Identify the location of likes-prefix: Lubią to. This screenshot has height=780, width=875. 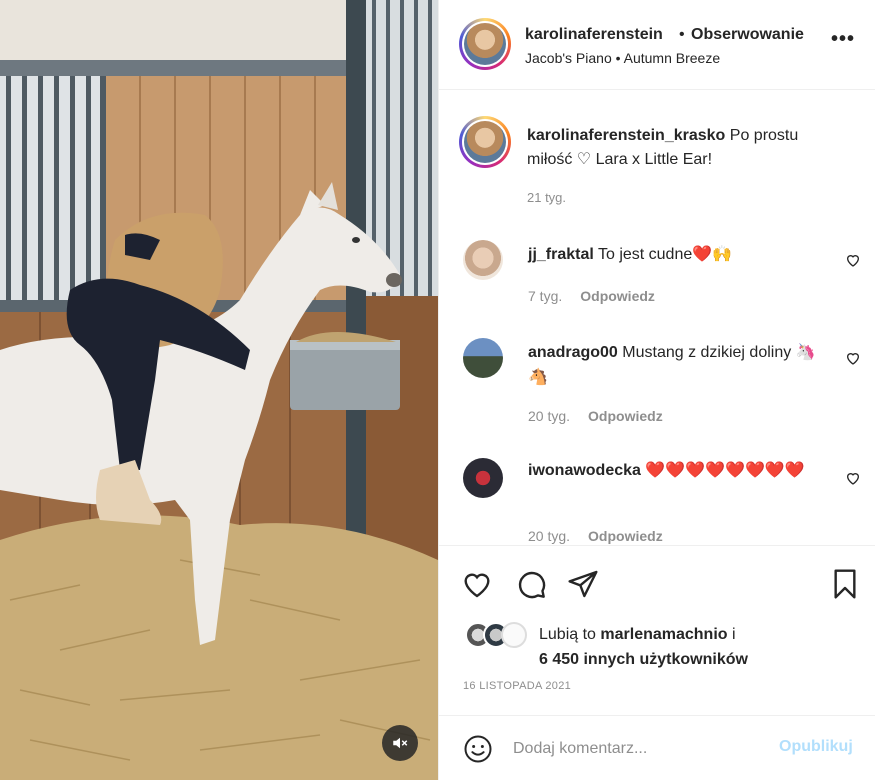
(567, 634).